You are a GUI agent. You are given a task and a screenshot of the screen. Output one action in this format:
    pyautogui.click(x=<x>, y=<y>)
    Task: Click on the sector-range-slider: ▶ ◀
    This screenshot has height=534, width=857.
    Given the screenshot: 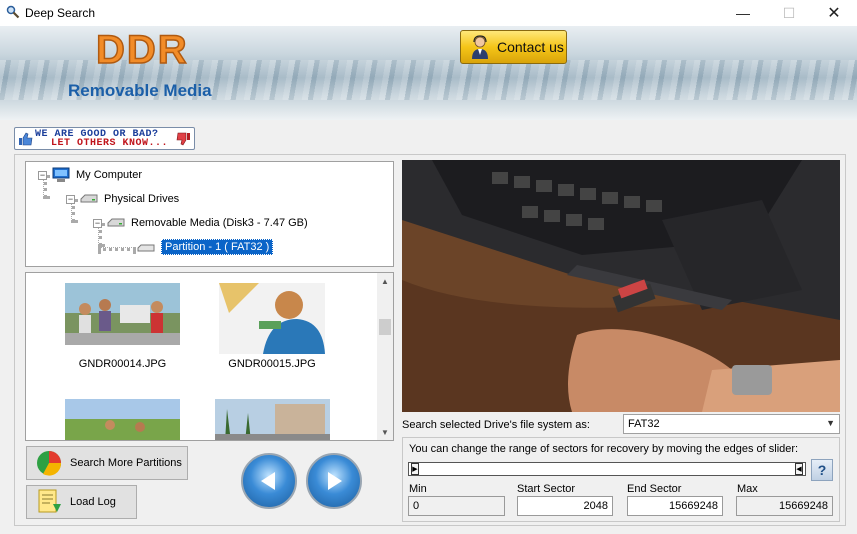 What is the action you would take?
    pyautogui.click(x=607, y=469)
    